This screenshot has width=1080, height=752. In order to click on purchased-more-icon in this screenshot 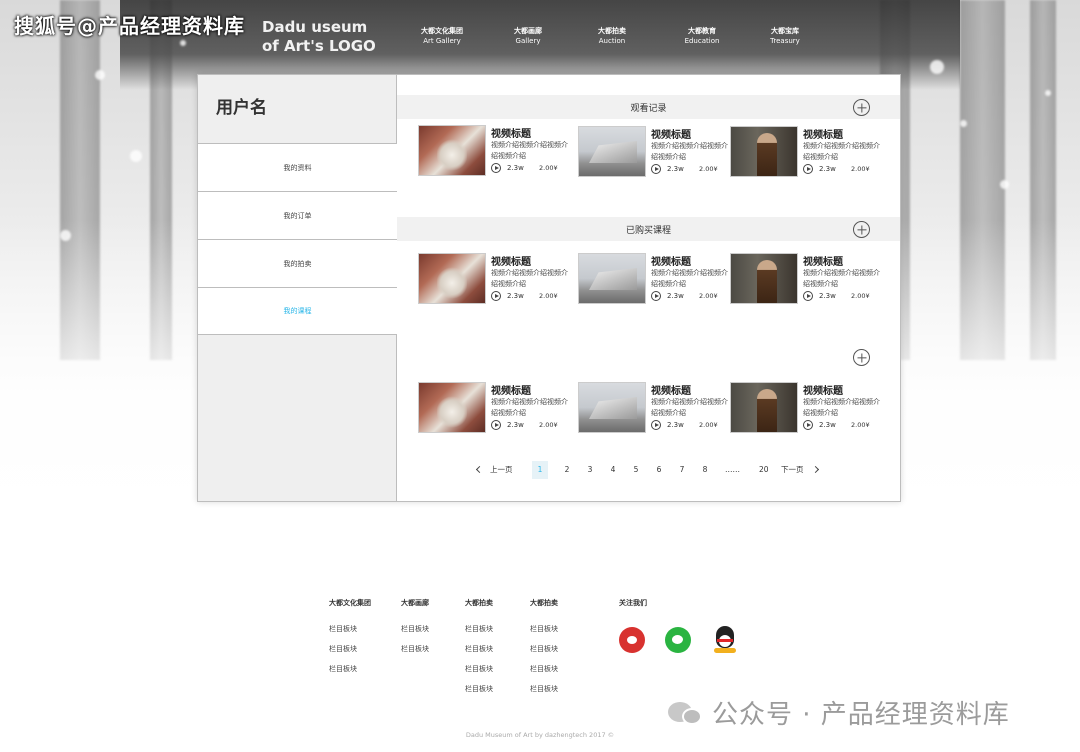, I will do `click(861, 229)`.